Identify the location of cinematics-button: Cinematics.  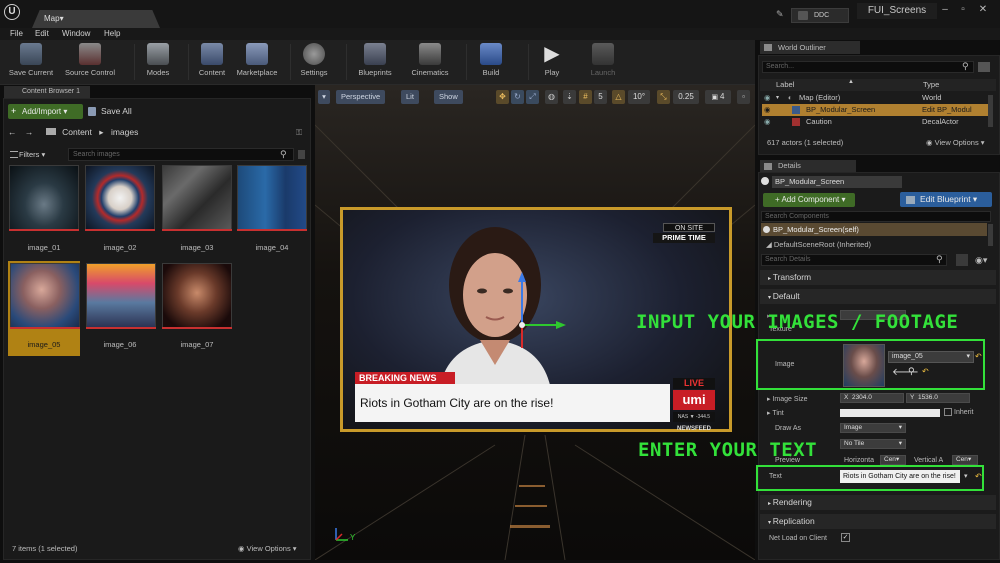
(430, 63).